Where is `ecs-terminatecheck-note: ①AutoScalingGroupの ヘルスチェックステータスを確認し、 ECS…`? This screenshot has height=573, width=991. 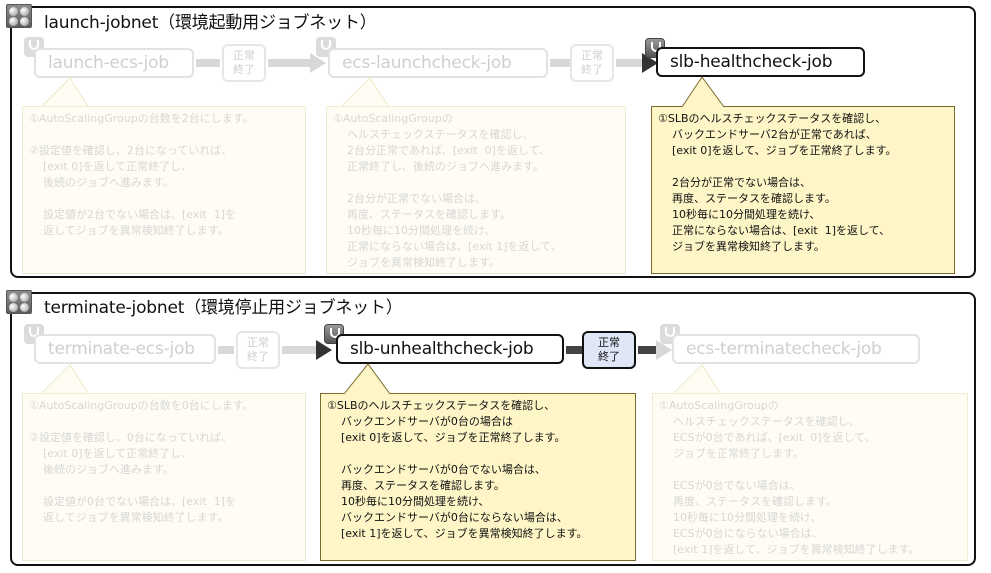 ecs-terminatecheck-note: ①AutoScalingGroupの ヘルスチェックステータスを確認し、 ECS… is located at coordinates (810, 477).